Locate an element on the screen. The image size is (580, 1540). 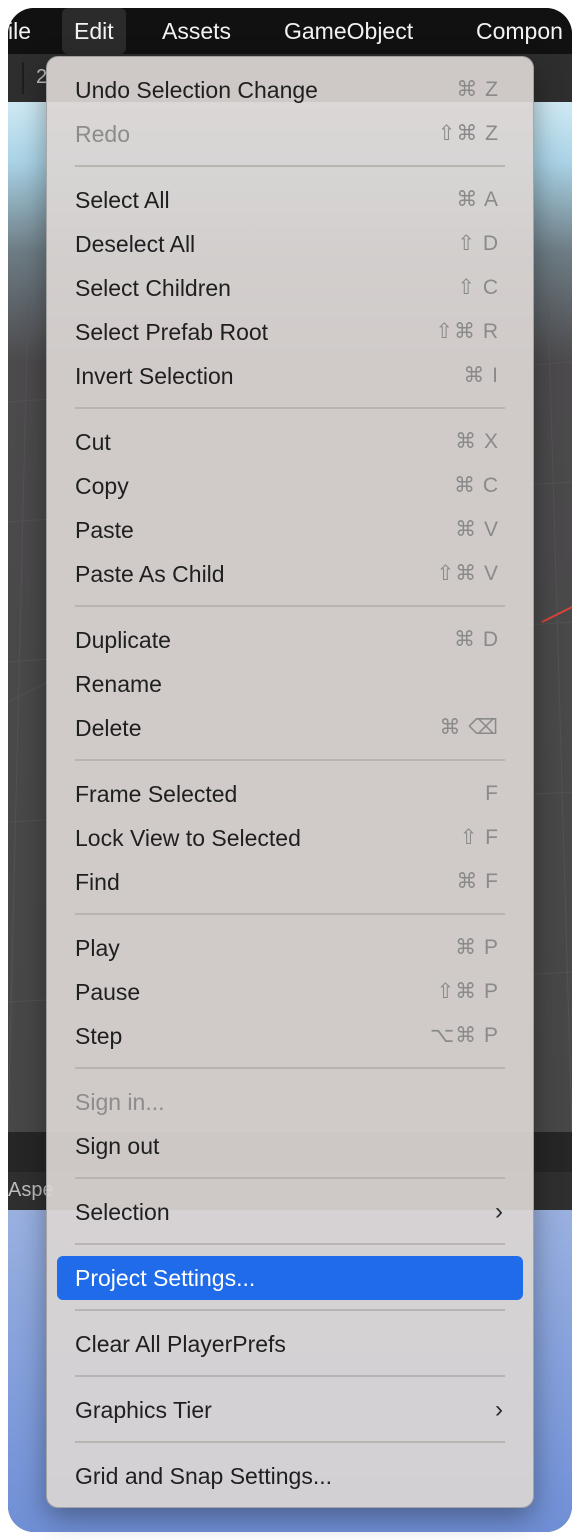
menu-item-duplicate: Duplicate ⌘ D is located at coordinates (290, 640).